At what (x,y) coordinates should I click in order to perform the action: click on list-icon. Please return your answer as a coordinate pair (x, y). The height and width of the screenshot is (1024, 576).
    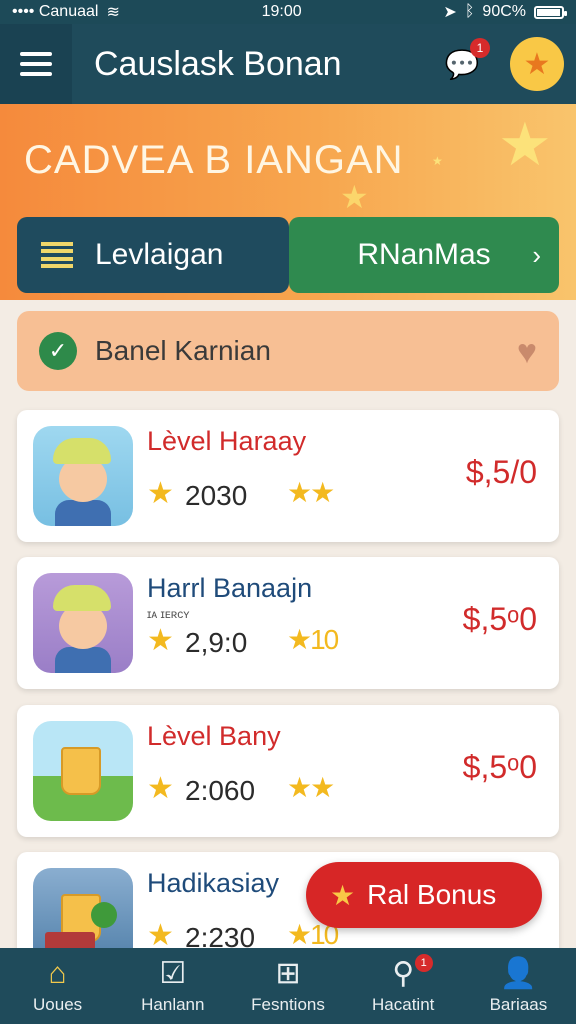
    Looking at the image, I should click on (57, 255).